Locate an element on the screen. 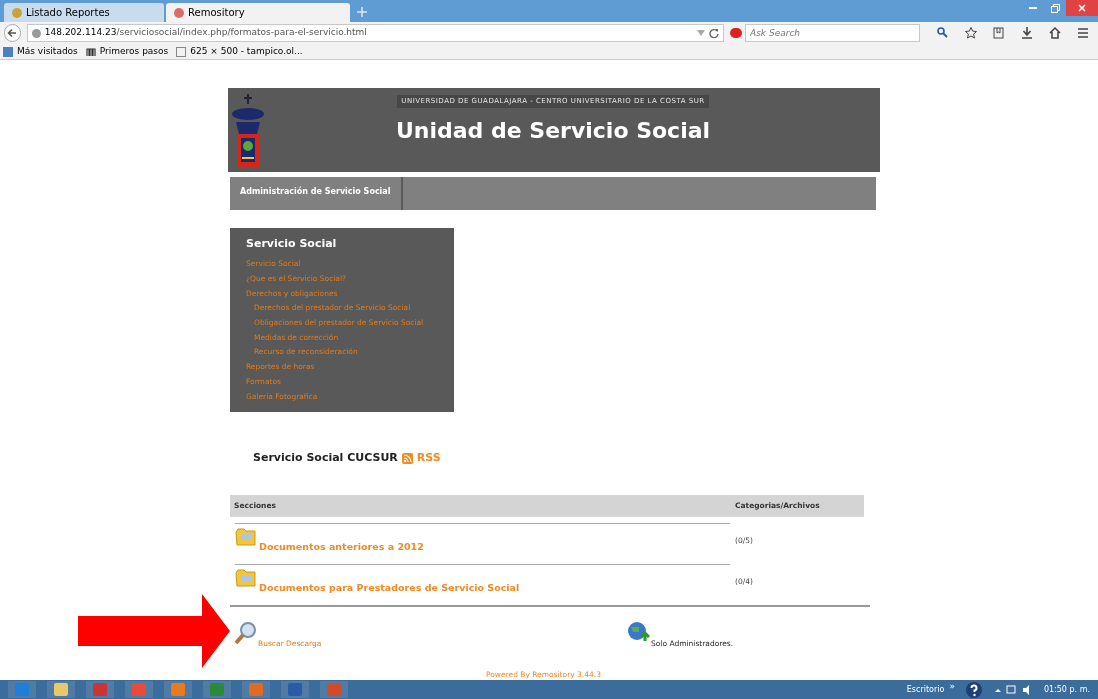 The width and height of the screenshot is (1098, 699). url-text: 148.202.114.23/serviciosocial/index.php/formatos-para-el-servicio.html is located at coordinates (206, 33).